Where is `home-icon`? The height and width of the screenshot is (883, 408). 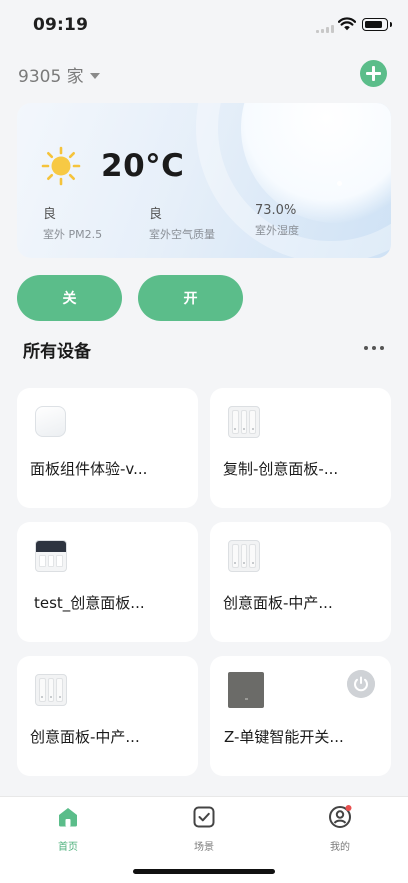
home-icon is located at coordinates (68, 817).